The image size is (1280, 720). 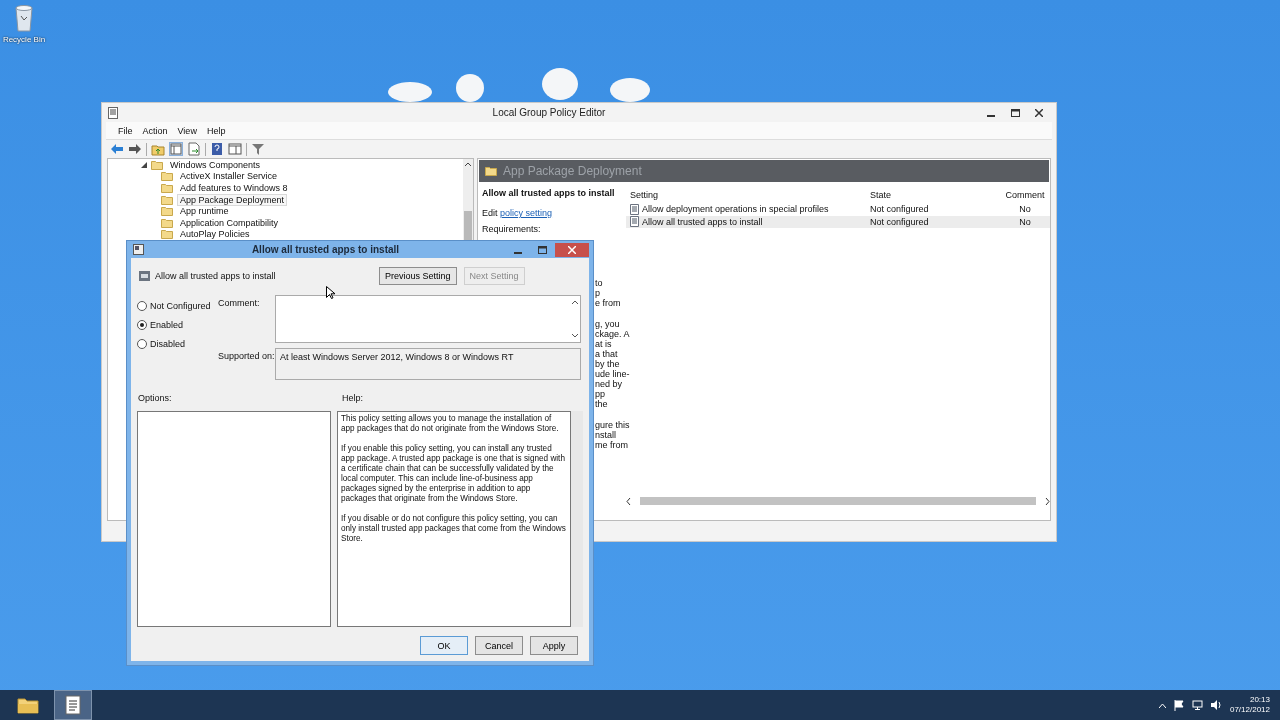 I want to click on tree-item: Add features to Windows 8, so click(x=234, y=188).